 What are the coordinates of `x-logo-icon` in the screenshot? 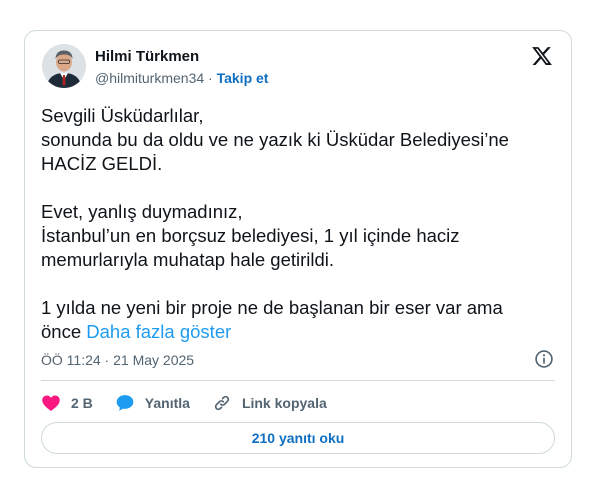 It's located at (542, 56).